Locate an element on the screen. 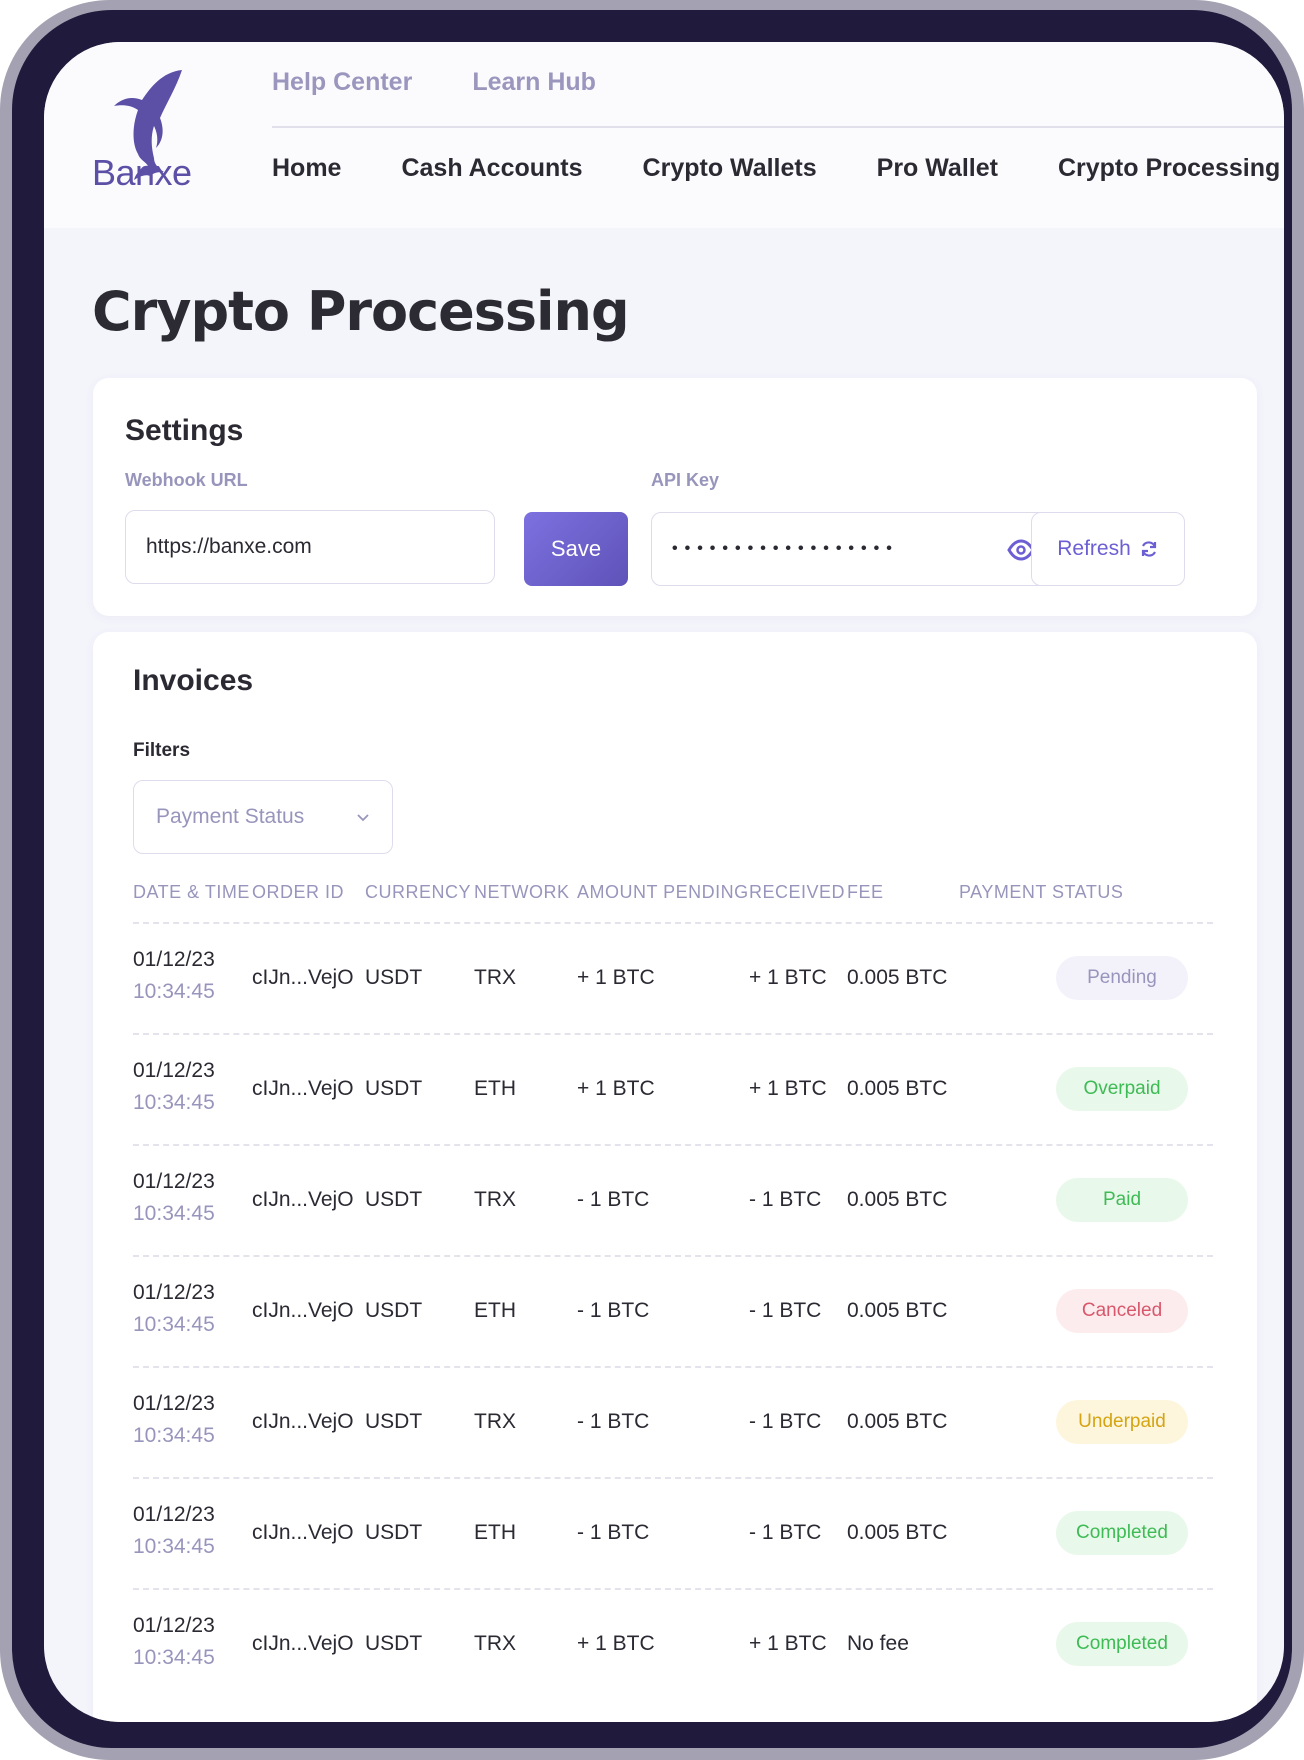 The width and height of the screenshot is (1304, 1760). column-header: PAYMENT STATUS is located at coordinates (1041, 892).